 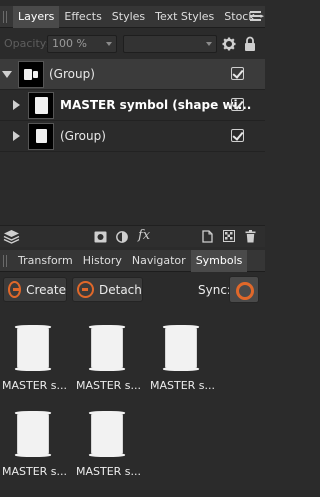 I want to click on symbols-toolbar: Create Detach Sync:, so click(x=132, y=290).